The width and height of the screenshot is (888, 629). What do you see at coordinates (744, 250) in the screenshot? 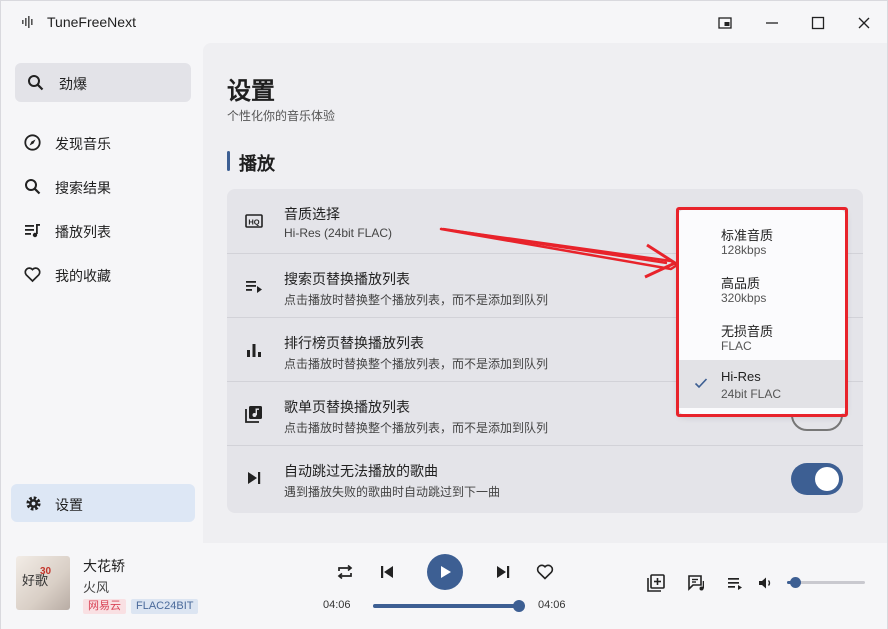
I see `option-detail: 128kbps` at bounding box center [744, 250].